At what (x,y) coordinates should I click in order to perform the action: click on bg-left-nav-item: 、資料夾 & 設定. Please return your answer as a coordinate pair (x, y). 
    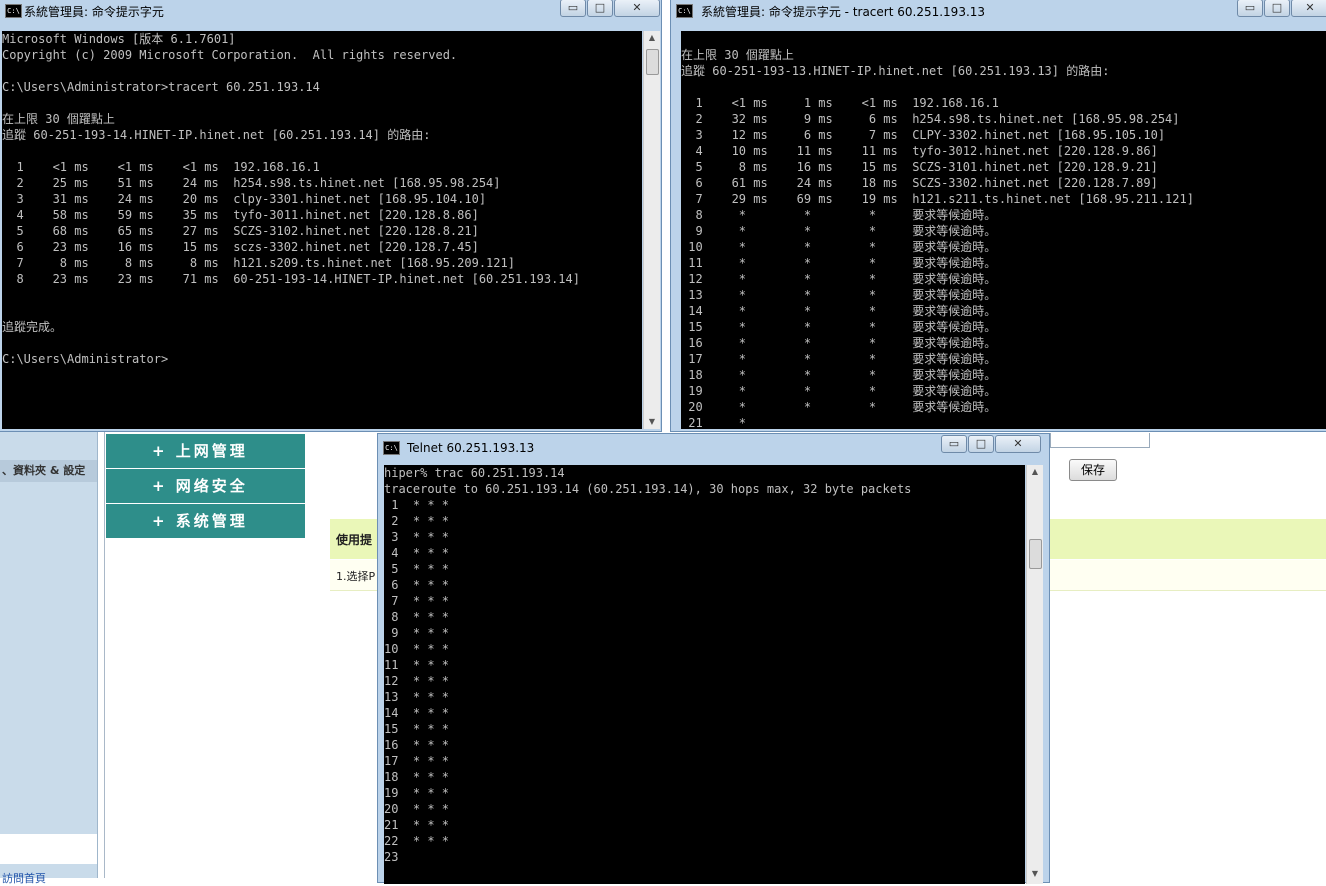
    Looking at the image, I should click on (48, 471).